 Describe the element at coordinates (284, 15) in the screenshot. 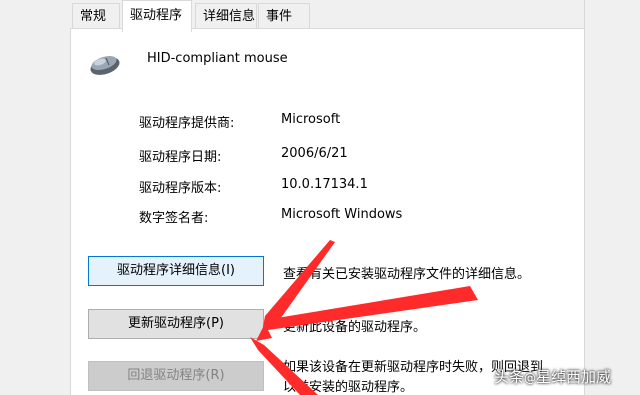

I see `tab-events: 事件` at that location.